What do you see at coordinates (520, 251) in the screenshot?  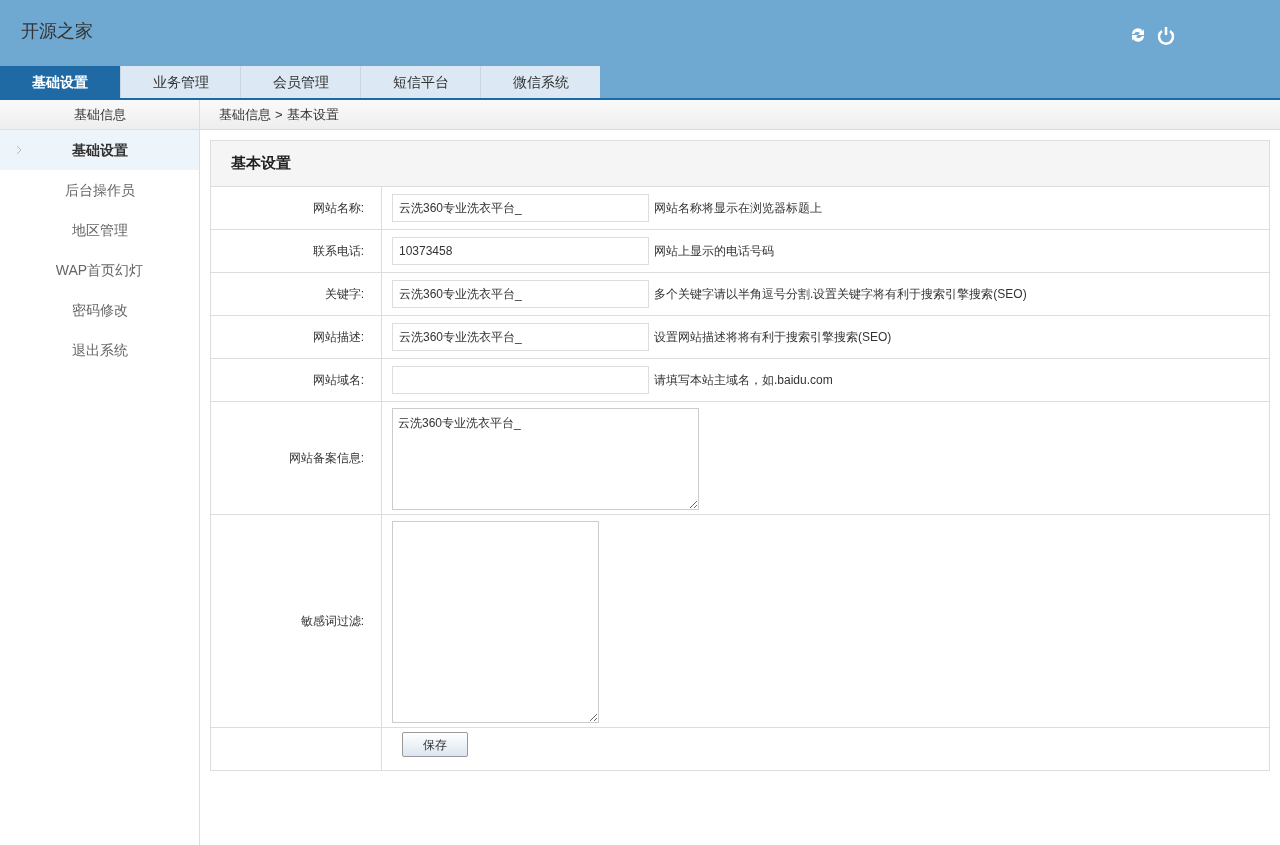 I see `text-field: 10373458` at bounding box center [520, 251].